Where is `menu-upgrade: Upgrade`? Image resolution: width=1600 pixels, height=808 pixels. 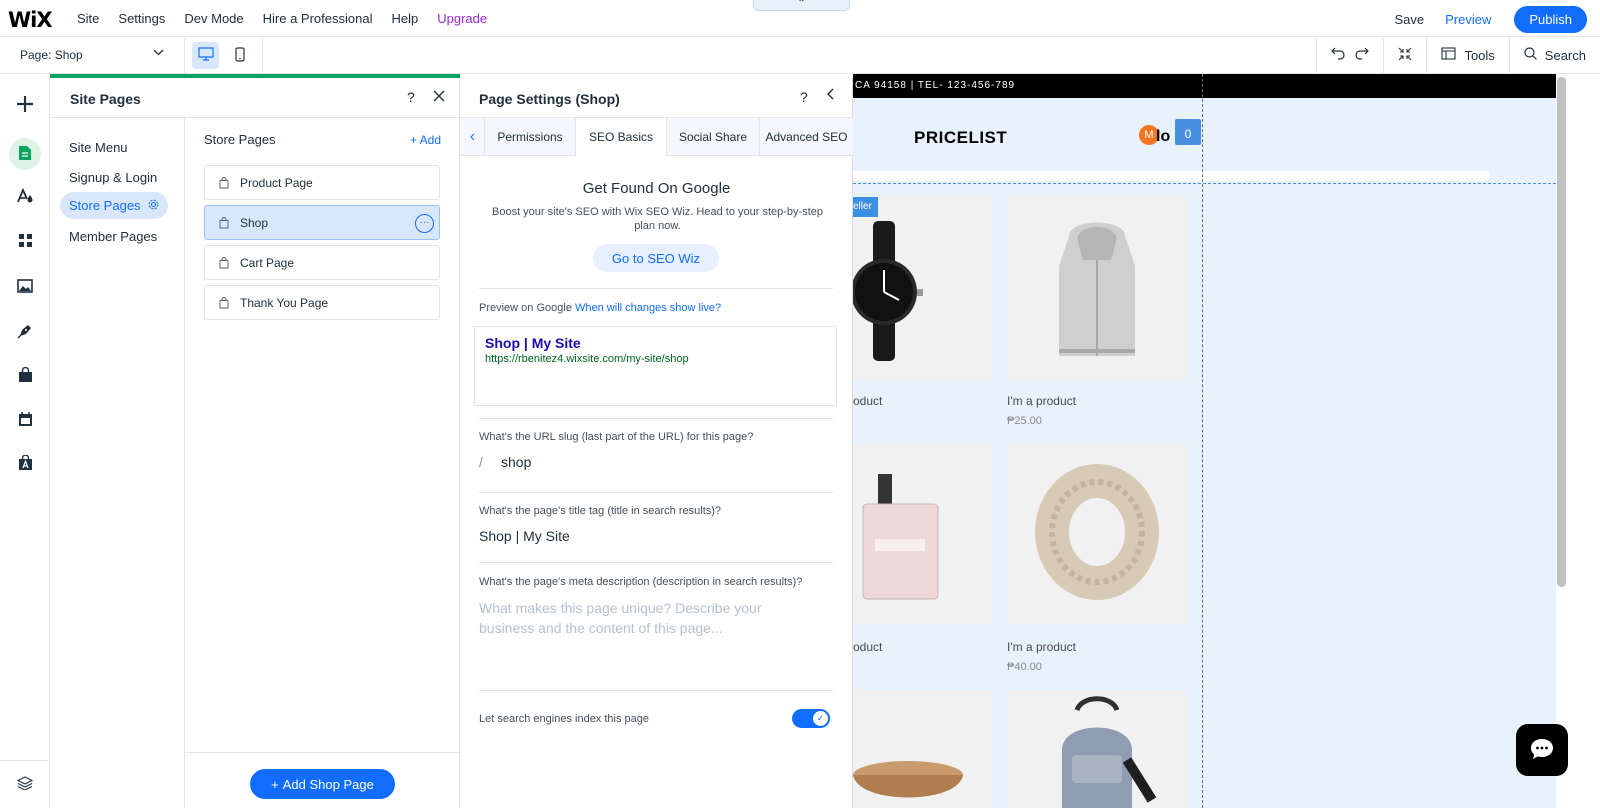
menu-upgrade: Upgrade is located at coordinates (462, 18).